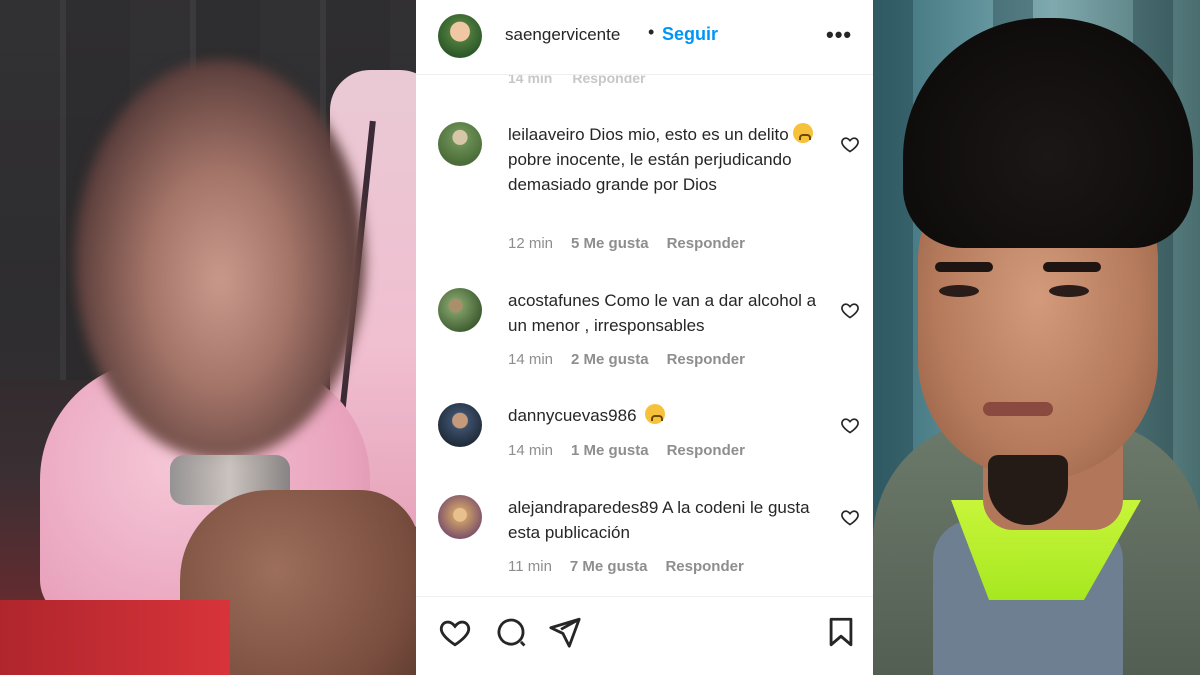 The image size is (1200, 675). Describe the element at coordinates (1018, 409) in the screenshot. I see `mouth` at that location.